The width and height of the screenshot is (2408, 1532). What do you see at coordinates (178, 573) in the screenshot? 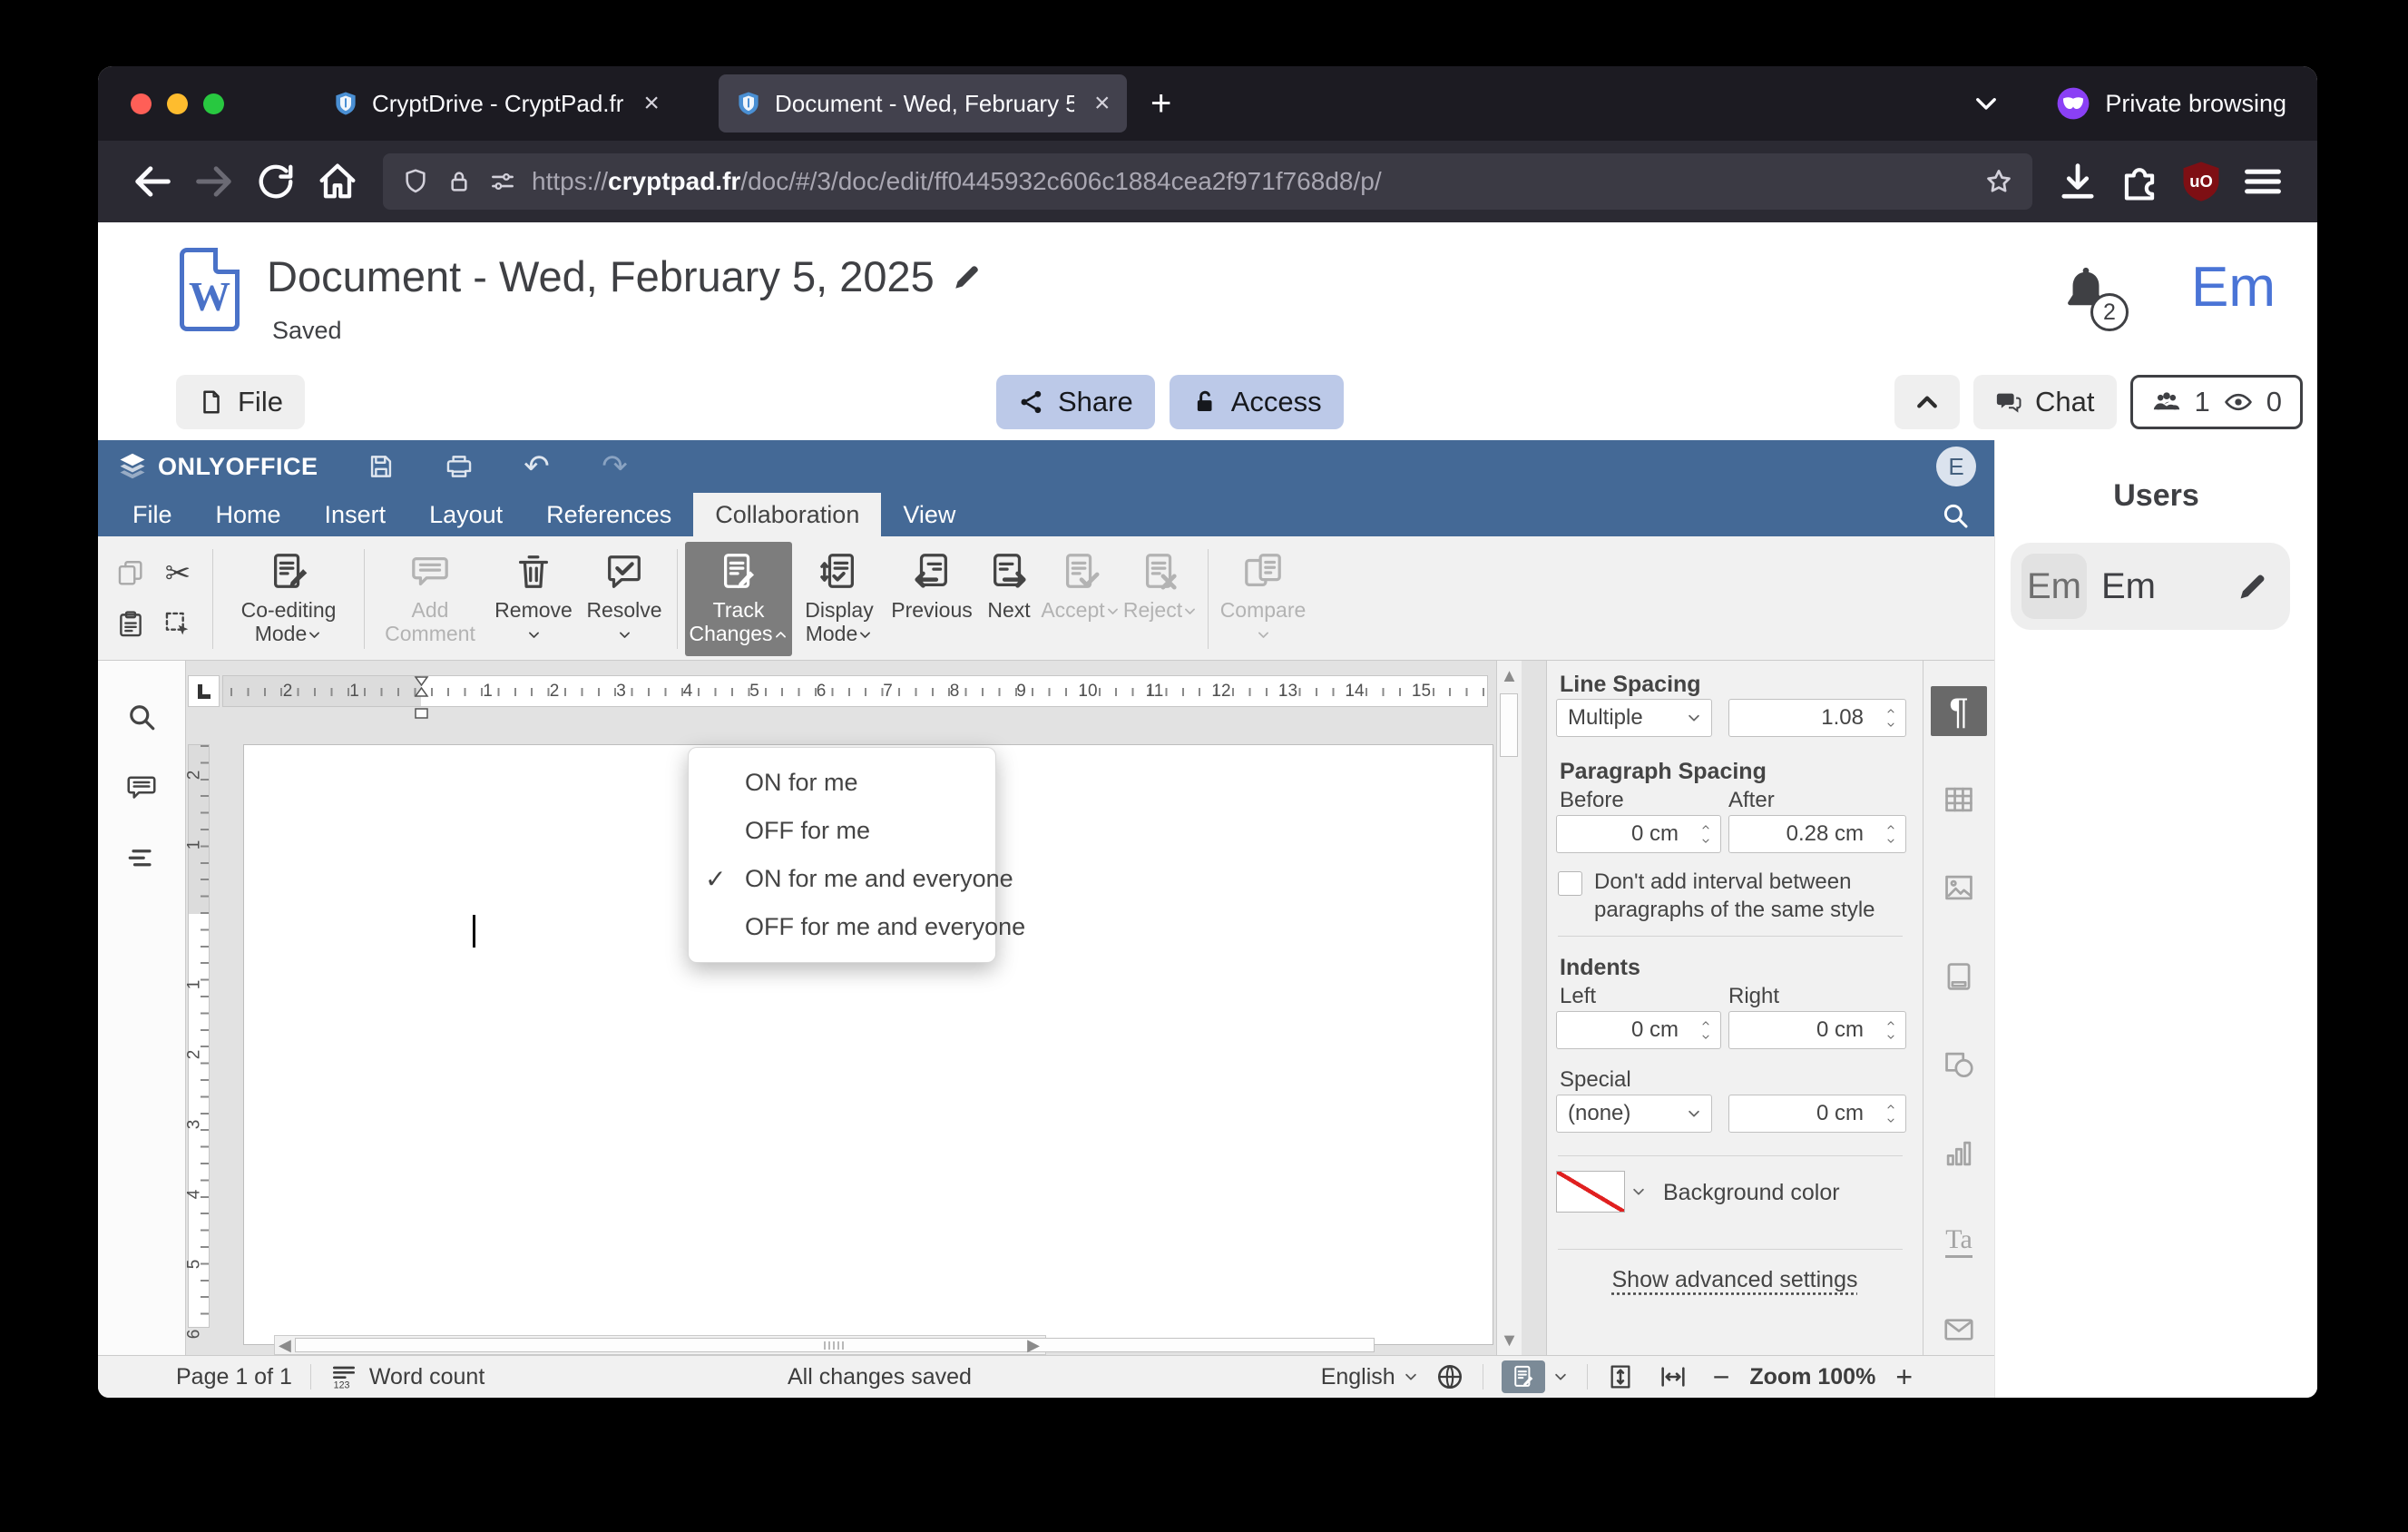
I see `cut-icon: ✂` at bounding box center [178, 573].